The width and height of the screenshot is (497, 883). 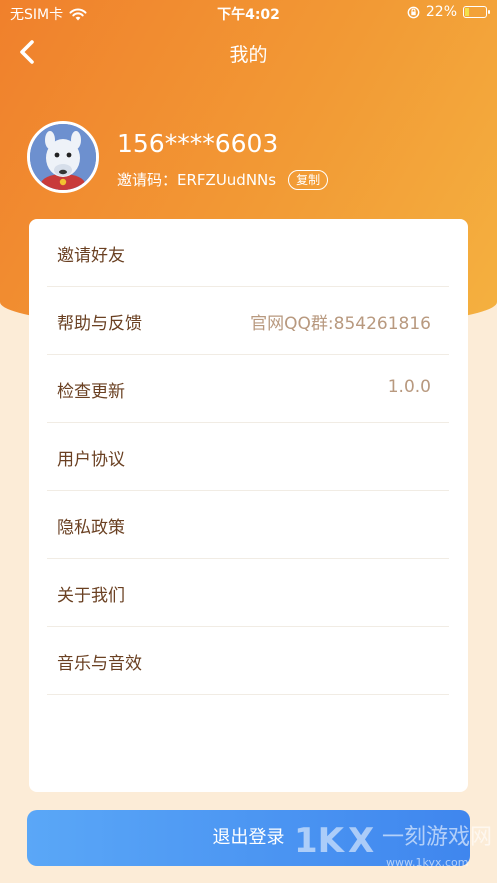 What do you see at coordinates (248, 838) in the screenshot?
I see `logout-button: 退出登录` at bounding box center [248, 838].